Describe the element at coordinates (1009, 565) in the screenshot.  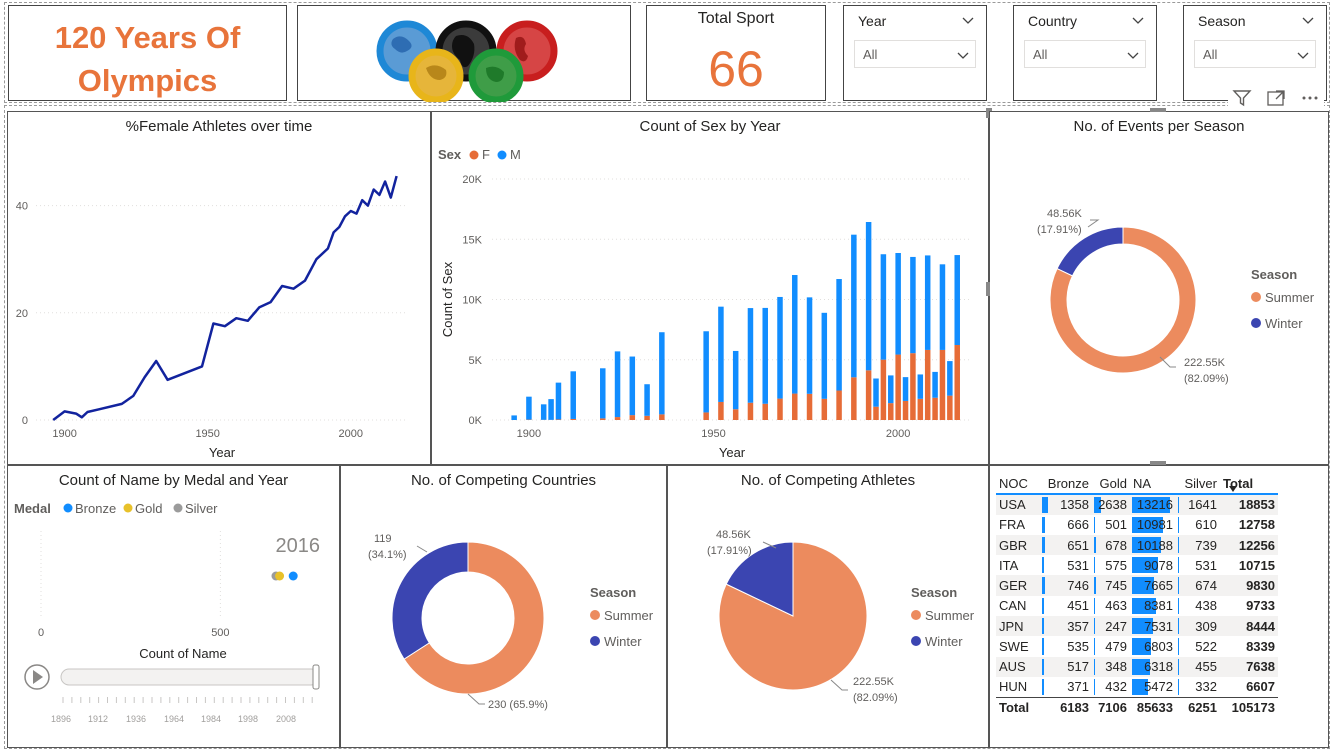
I see `noc-cell: ITA` at that location.